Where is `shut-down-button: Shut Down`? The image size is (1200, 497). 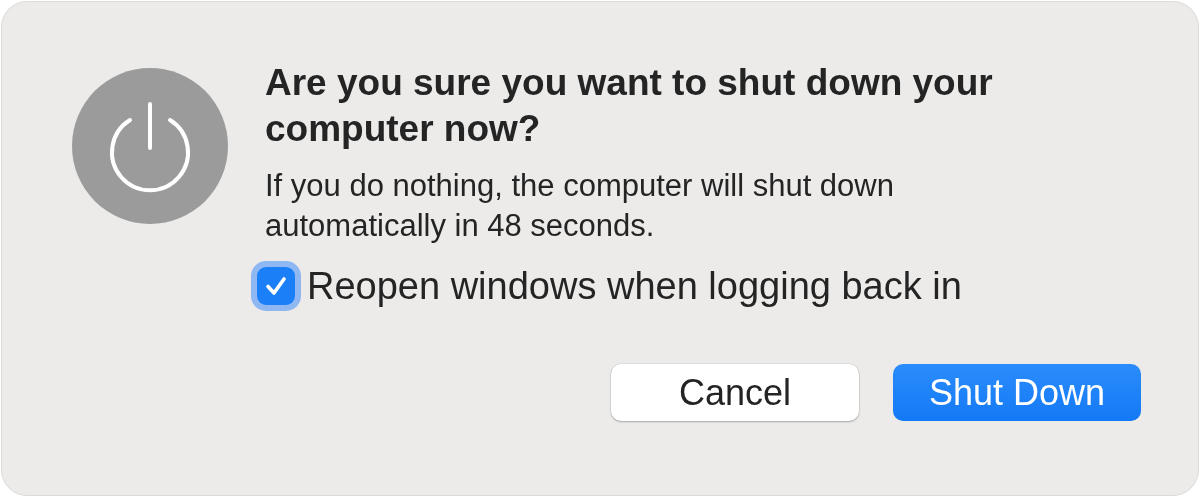 shut-down-button: Shut Down is located at coordinates (1017, 392).